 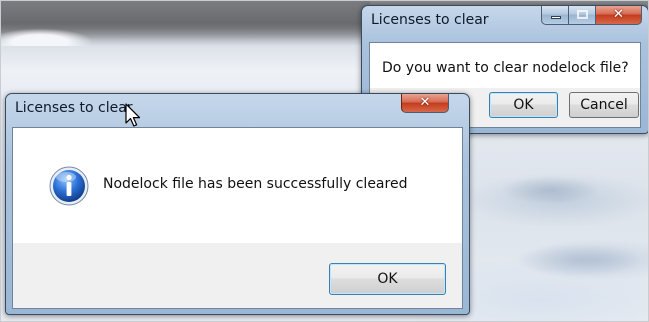 What do you see at coordinates (133, 115) in the screenshot?
I see `mouse-pointer-icon` at bounding box center [133, 115].